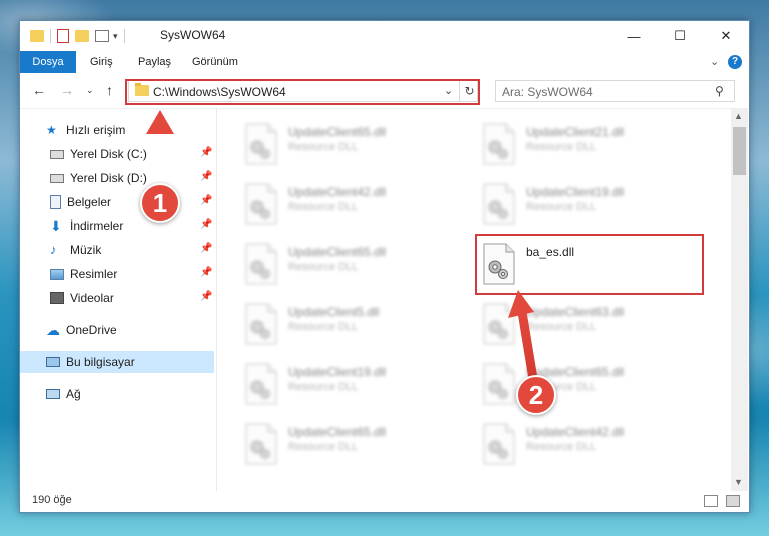  What do you see at coordinates (55, 202) in the screenshot?
I see `document-icon` at bounding box center [55, 202].